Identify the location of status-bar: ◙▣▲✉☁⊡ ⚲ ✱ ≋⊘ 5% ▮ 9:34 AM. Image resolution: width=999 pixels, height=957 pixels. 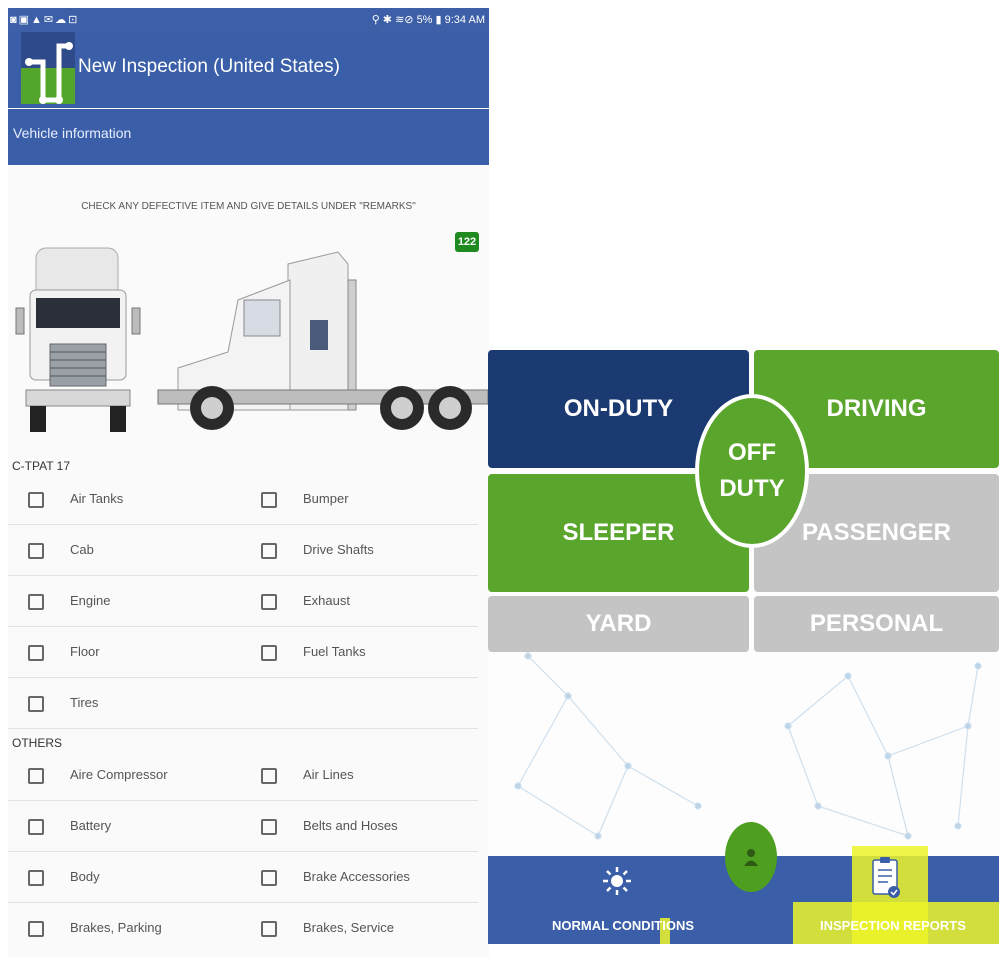
(248, 20).